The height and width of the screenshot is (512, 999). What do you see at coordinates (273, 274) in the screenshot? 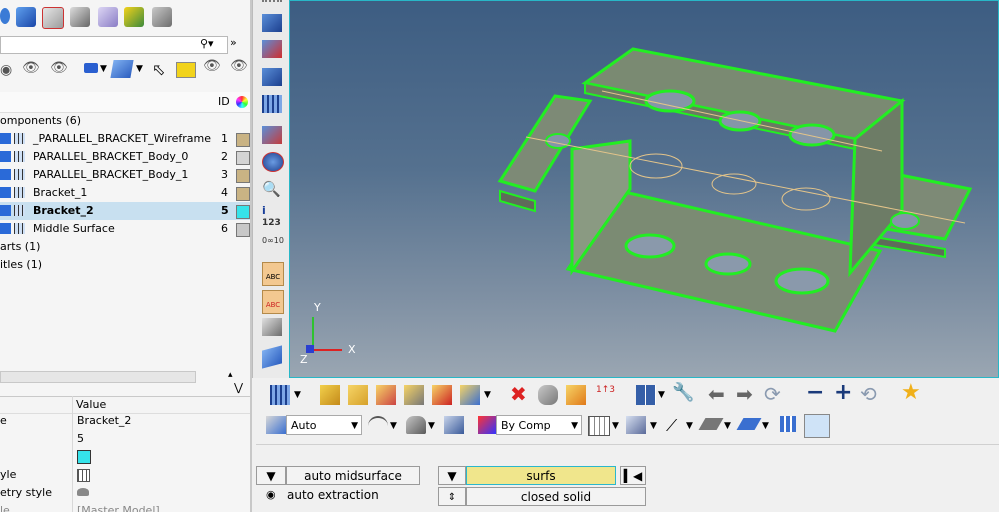
I see `abc-label-icon: ABC` at bounding box center [273, 274].